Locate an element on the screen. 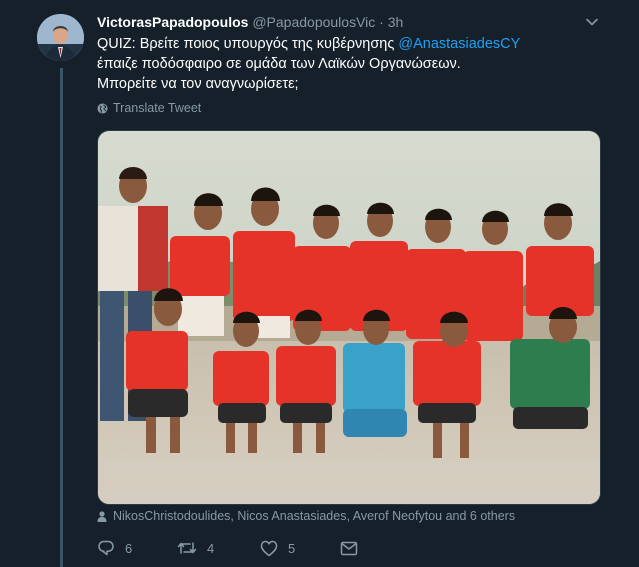 The height and width of the screenshot is (567, 639). tweet-actions: 6 4 5 is located at coordinates (227, 548).